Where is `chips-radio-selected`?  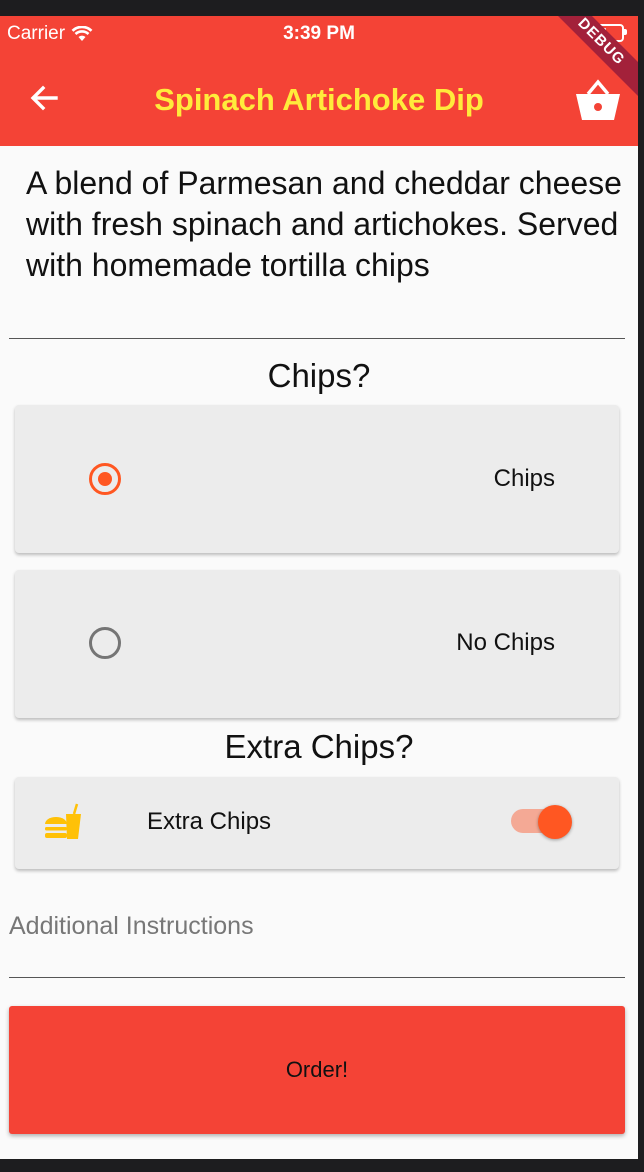
chips-radio-selected is located at coordinates (105, 479).